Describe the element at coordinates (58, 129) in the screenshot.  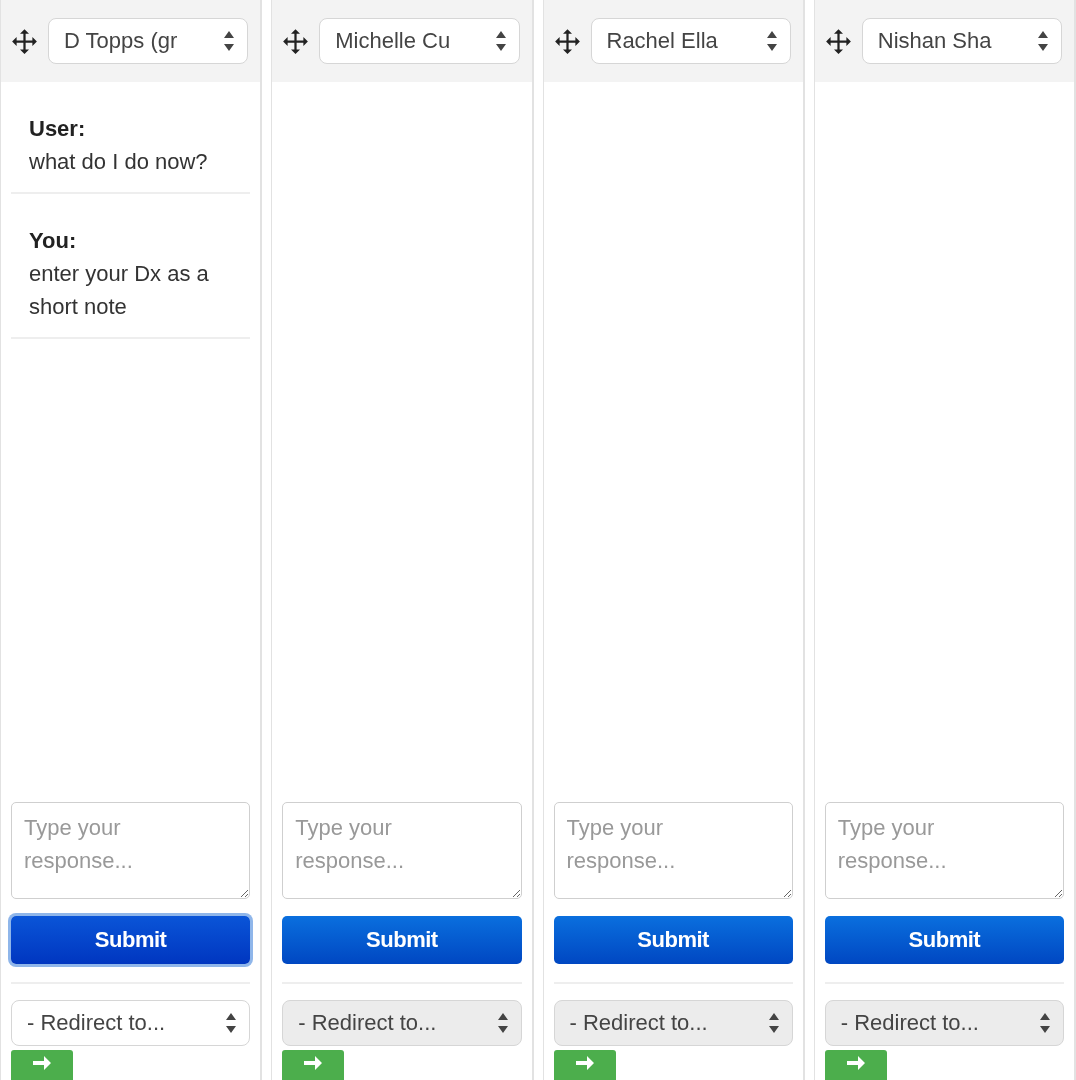
I see `message-author: User:` at that location.